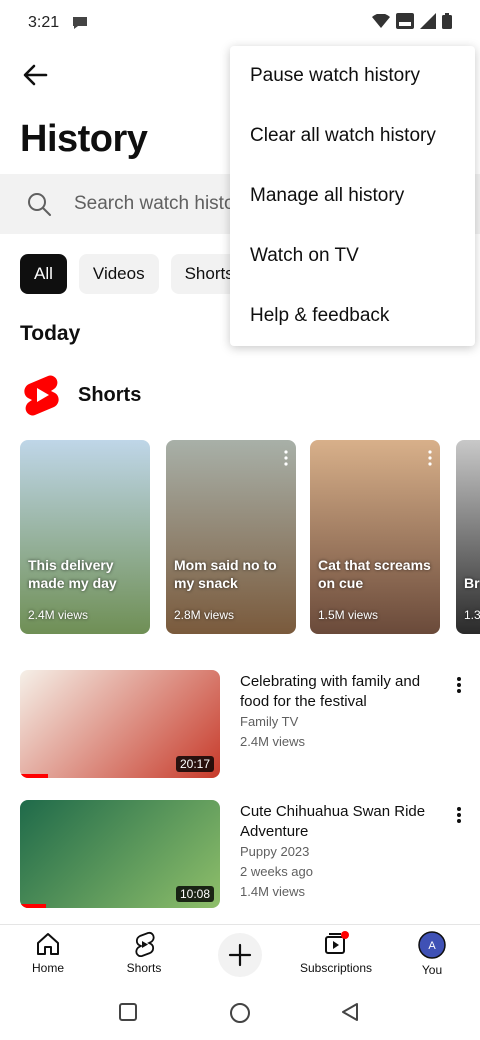 Image resolution: width=480 pixels, height=1040 pixels. Describe the element at coordinates (352, 76) in the screenshot. I see `menu-item-pause-watch-history: Pause watch history` at that location.